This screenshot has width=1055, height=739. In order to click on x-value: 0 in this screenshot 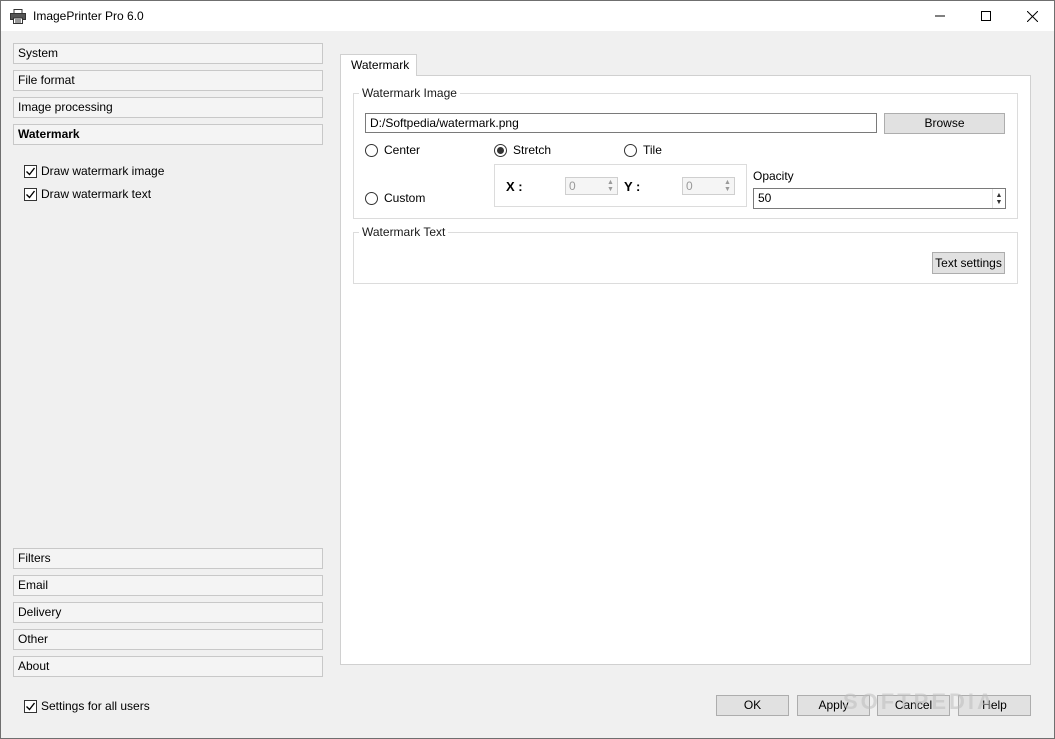, I will do `click(572, 186)`.